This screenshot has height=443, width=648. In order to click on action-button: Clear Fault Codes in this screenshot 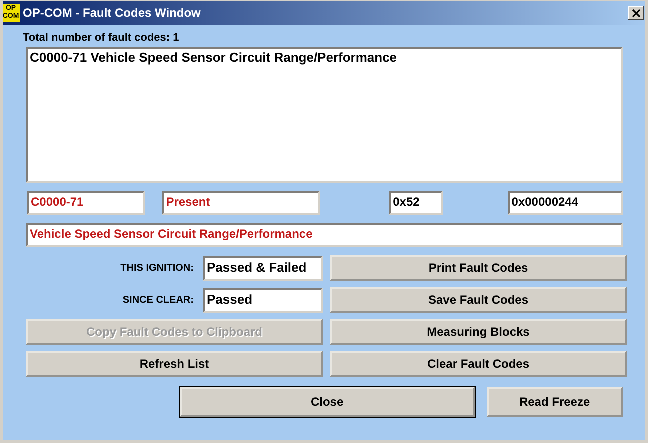, I will do `click(478, 364)`.